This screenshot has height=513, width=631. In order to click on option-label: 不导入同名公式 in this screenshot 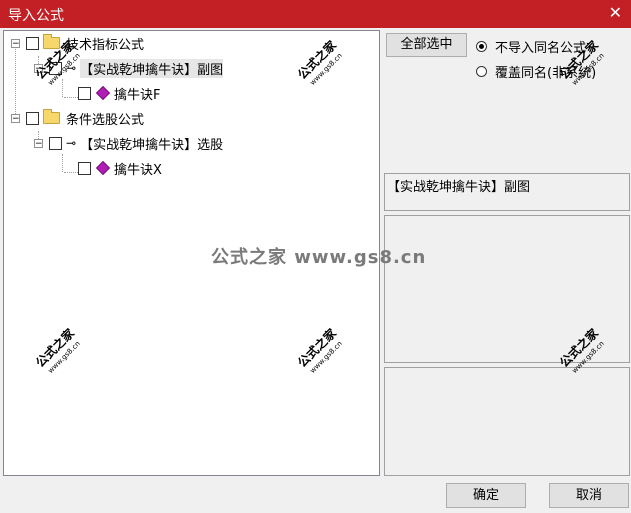, I will do `click(541, 48)`.